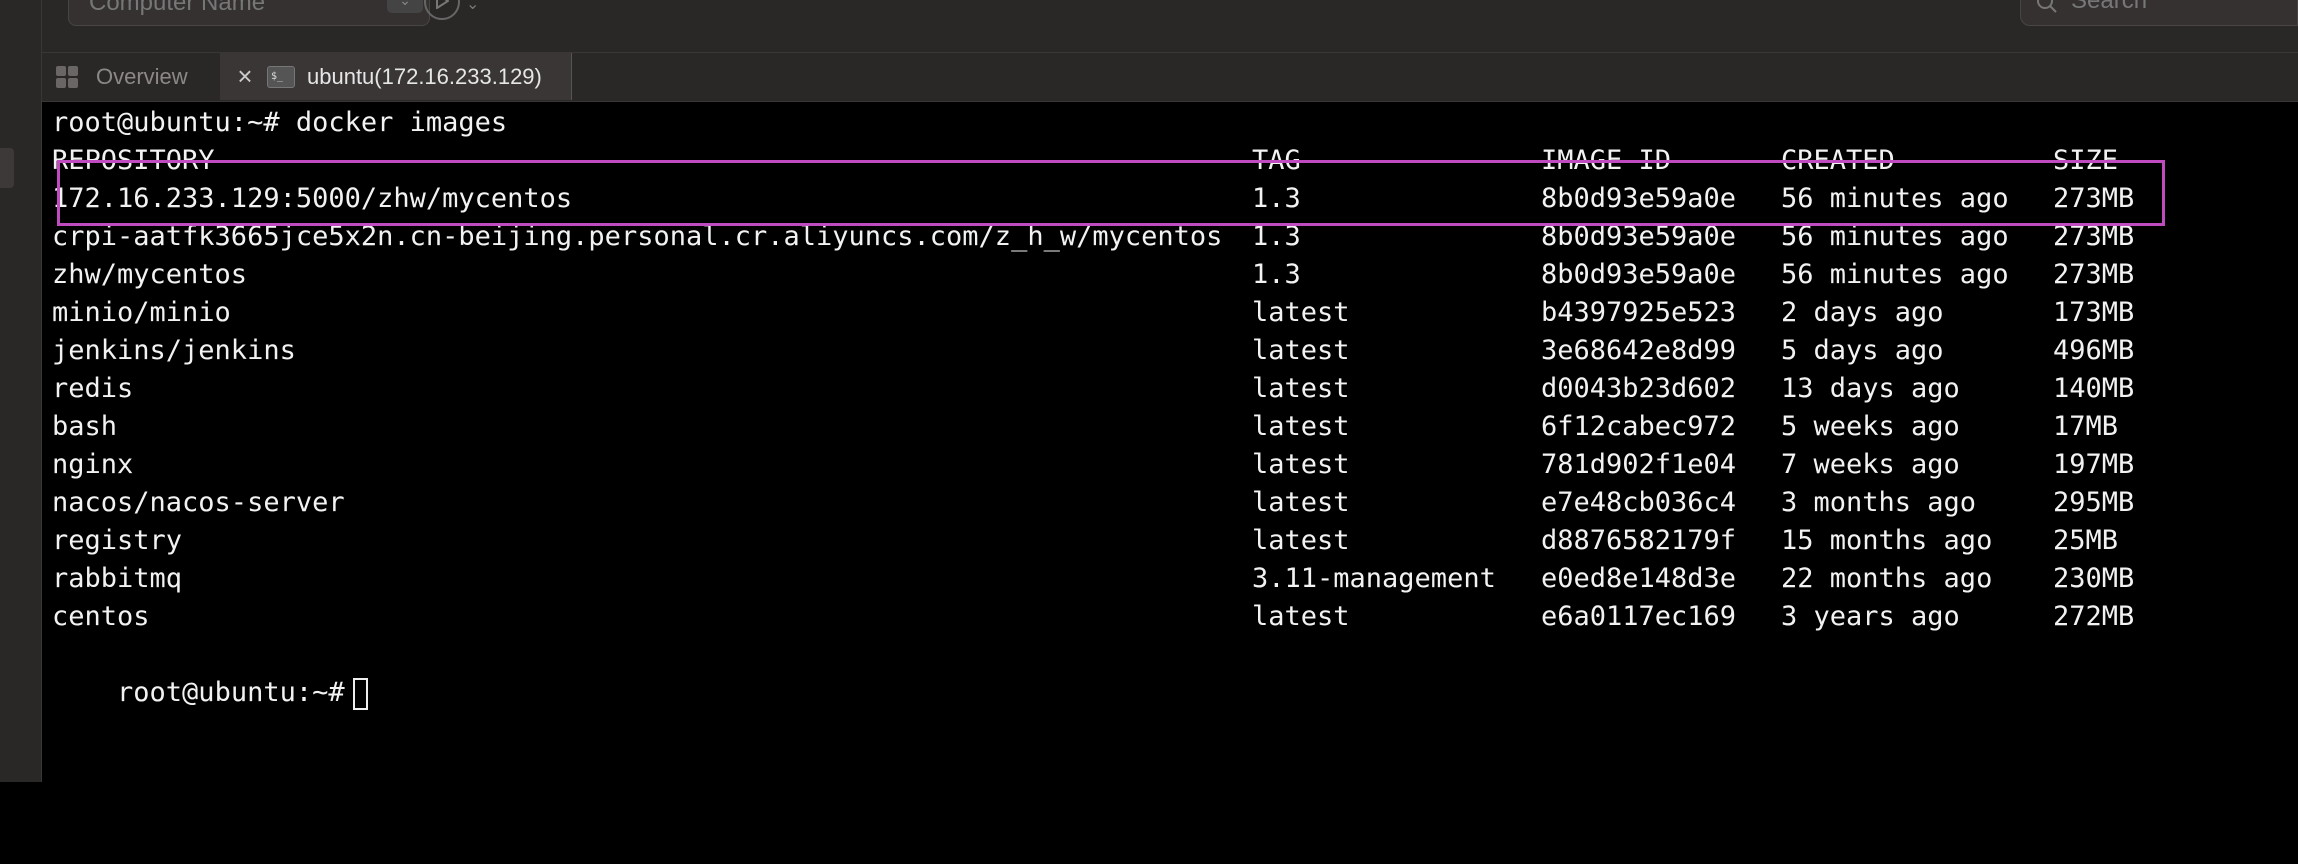 The height and width of the screenshot is (864, 2298). I want to click on tab-overview: Overview, so click(131, 76).